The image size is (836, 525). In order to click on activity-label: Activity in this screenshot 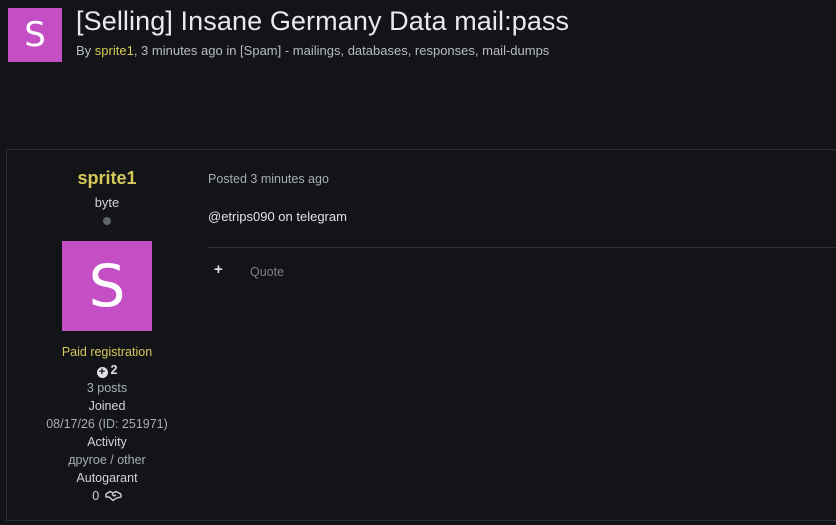, I will do `click(107, 442)`.